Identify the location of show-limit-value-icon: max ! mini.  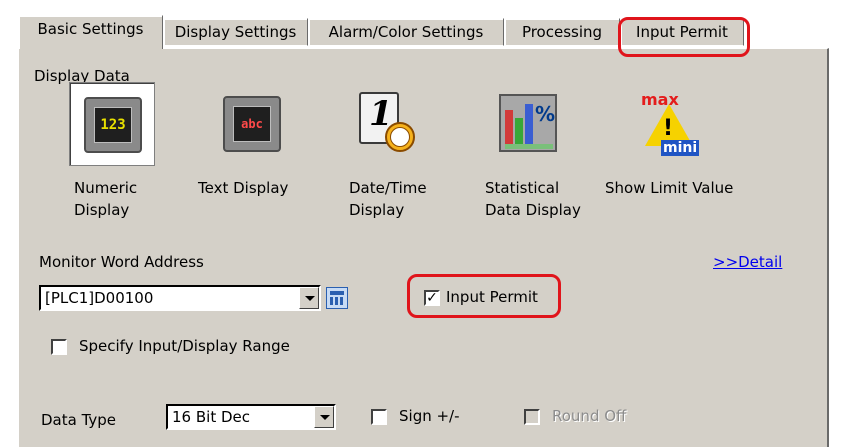
(670, 123).